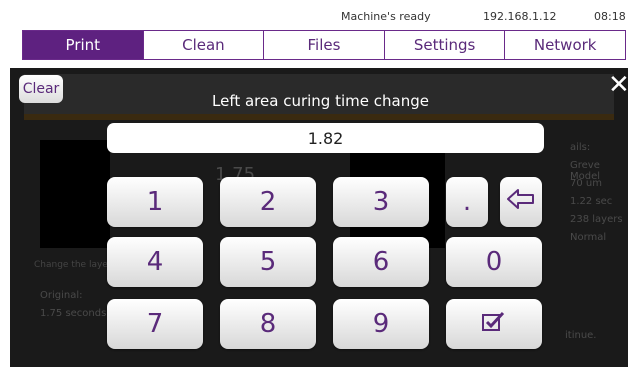  I want to click on key-8: 8, so click(268, 324).